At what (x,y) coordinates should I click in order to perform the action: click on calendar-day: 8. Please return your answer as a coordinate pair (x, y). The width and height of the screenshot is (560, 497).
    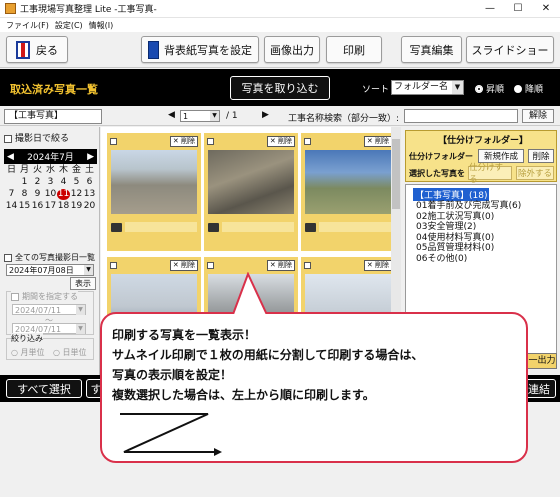
    Looking at the image, I should click on (24, 194).